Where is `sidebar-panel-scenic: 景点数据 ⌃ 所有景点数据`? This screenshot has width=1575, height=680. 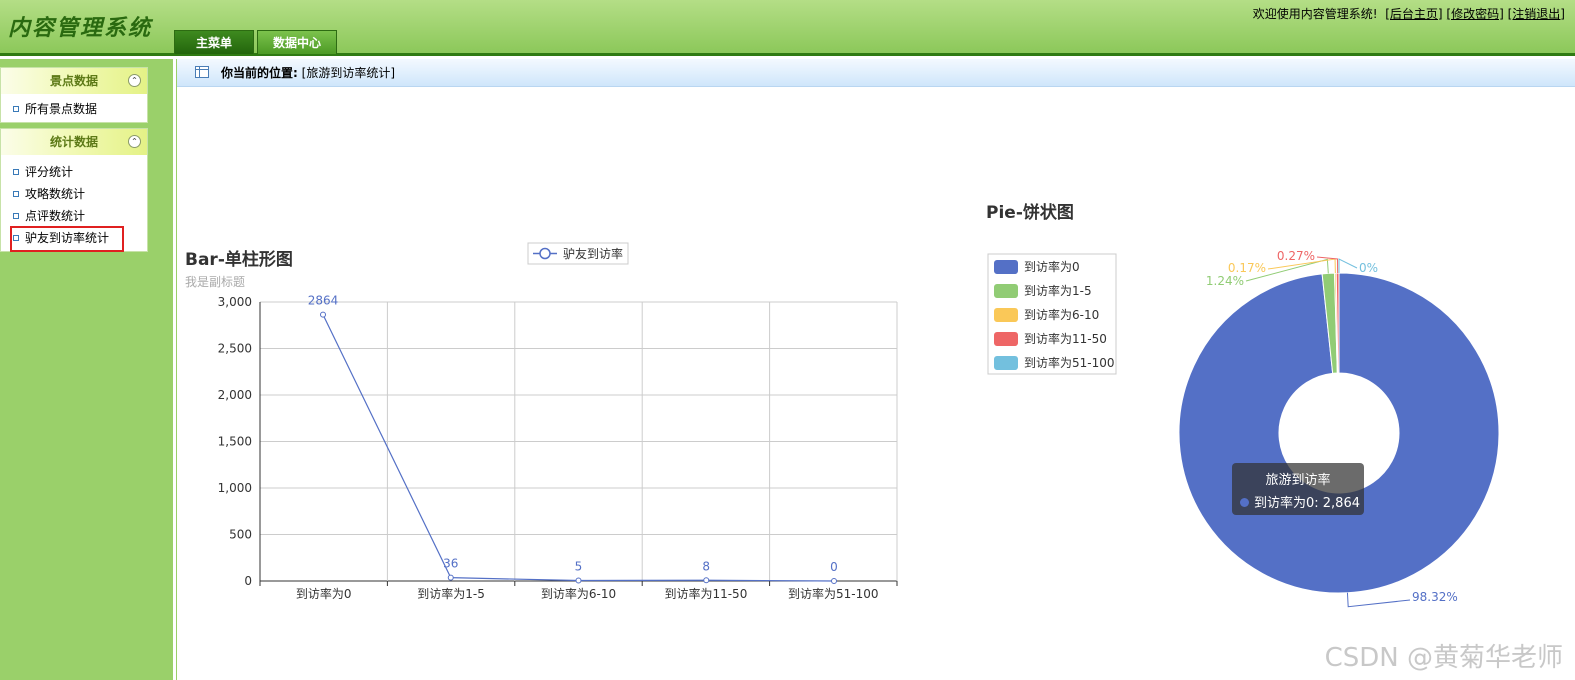 sidebar-panel-scenic: 景点数据 ⌃ 所有景点数据 is located at coordinates (74, 95).